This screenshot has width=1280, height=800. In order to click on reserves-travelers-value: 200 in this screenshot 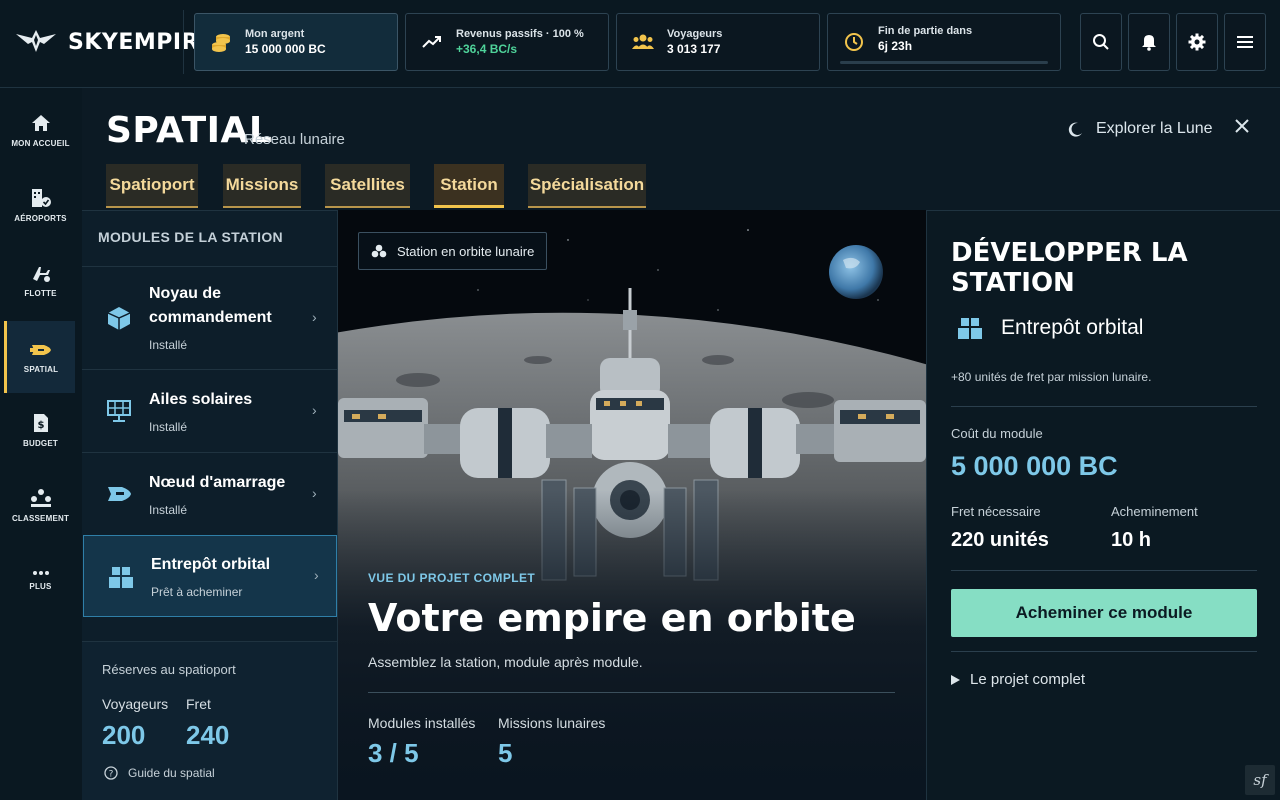, I will do `click(124, 735)`.